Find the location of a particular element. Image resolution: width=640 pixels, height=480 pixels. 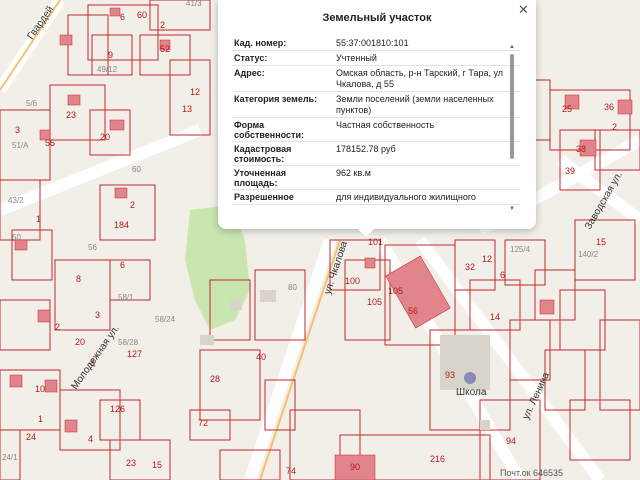

svg-text: 93 is located at coordinates (450, 375).